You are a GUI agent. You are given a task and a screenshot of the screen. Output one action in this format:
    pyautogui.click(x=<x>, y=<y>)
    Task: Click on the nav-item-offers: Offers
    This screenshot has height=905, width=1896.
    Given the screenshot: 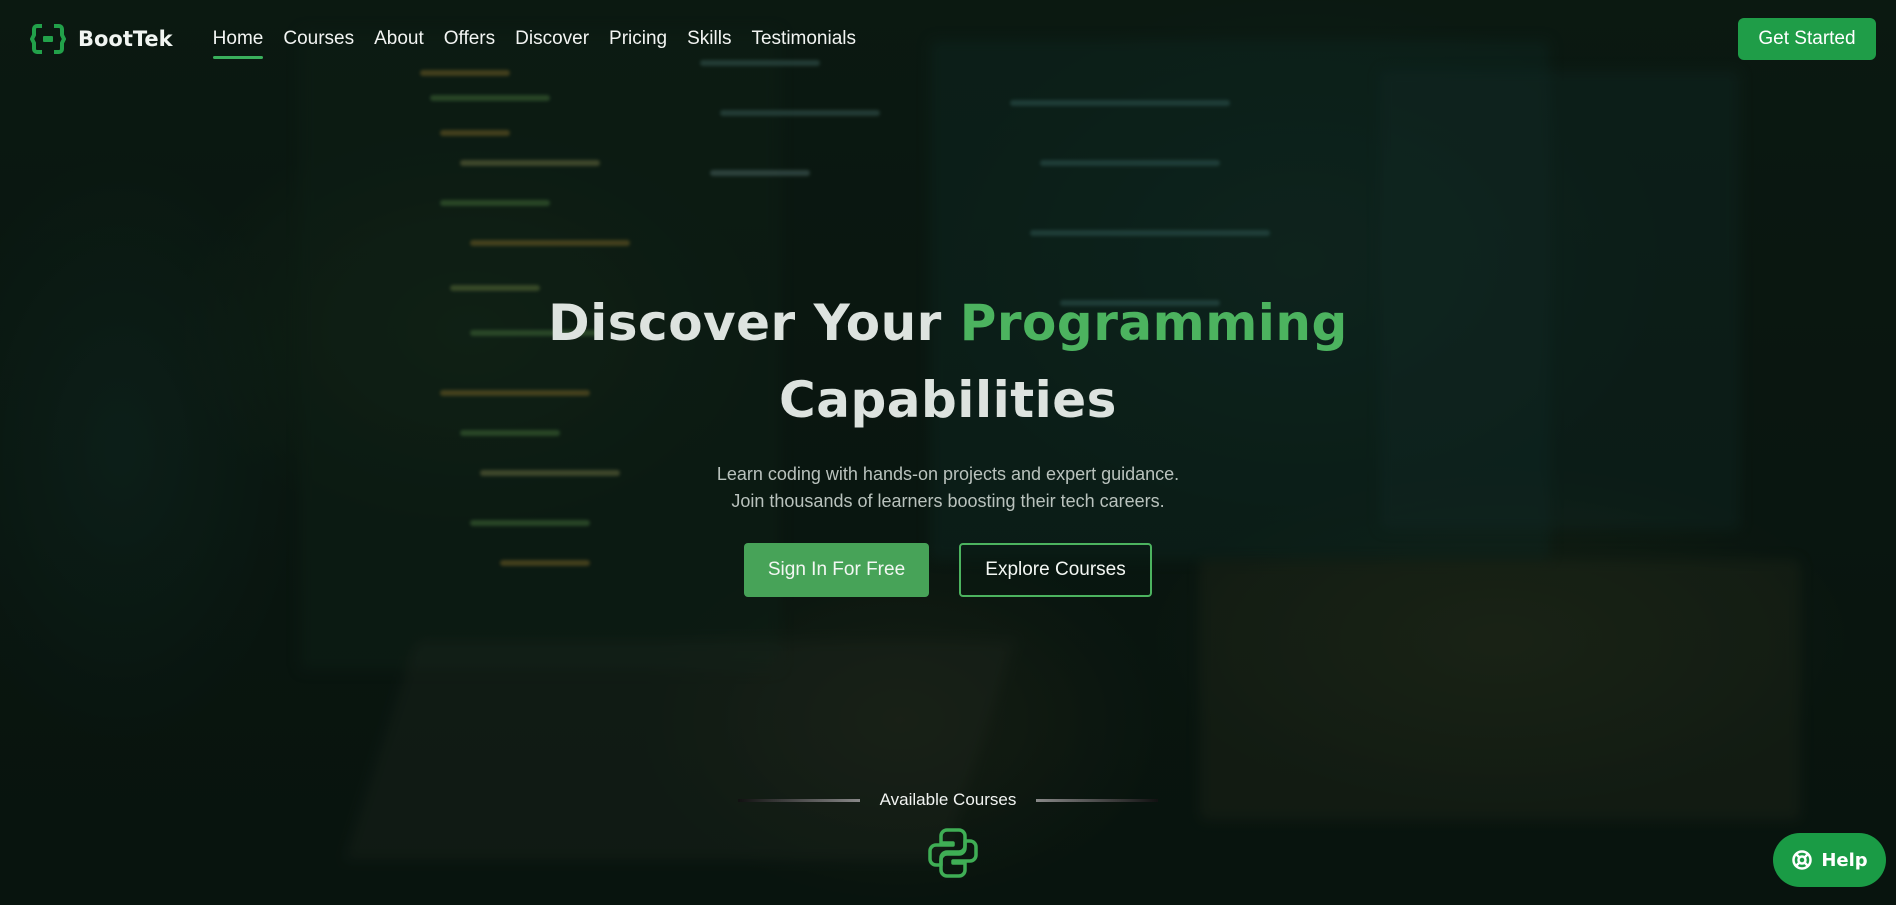 What is the action you would take?
    pyautogui.click(x=469, y=39)
    